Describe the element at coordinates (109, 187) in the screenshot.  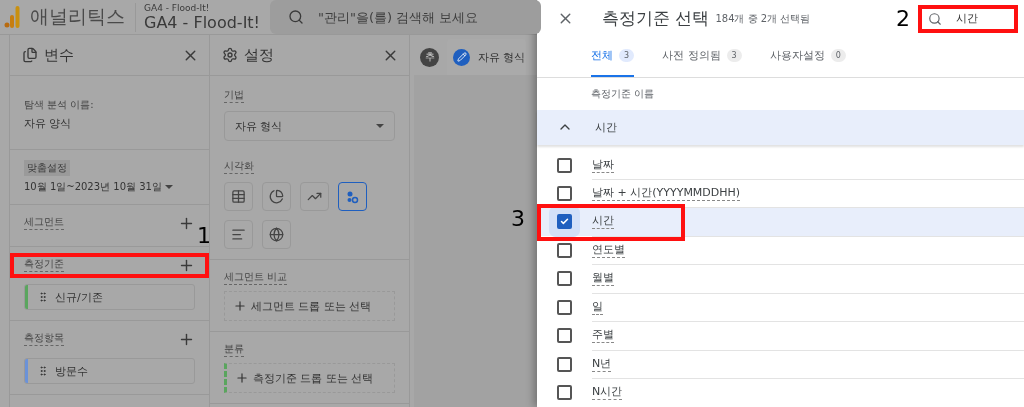
I see `date-range-dropdown: 10월 1일~2023년 10월 31일` at that location.